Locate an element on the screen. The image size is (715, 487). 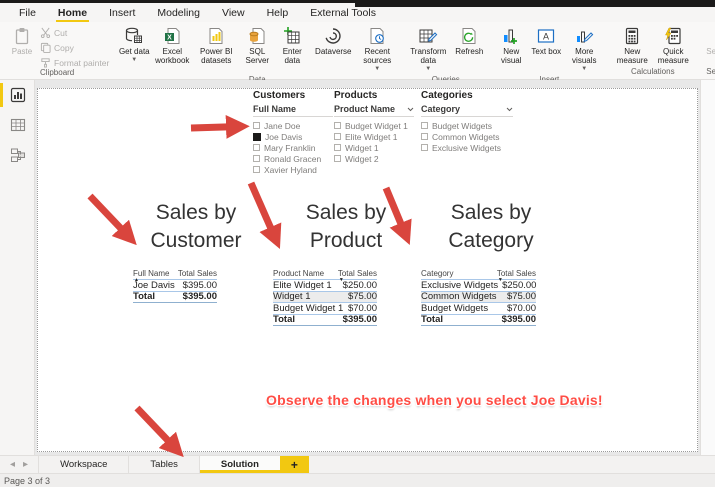
slicer-item: Budget Widgets is located at coordinates (467, 125).